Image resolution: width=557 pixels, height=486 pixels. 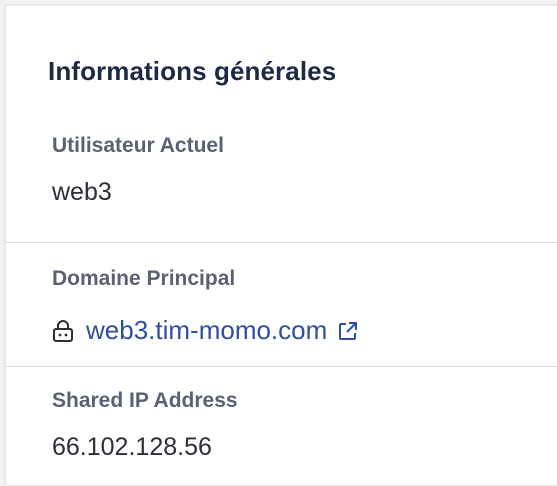 I want to click on external-link-icon, so click(x=348, y=331).